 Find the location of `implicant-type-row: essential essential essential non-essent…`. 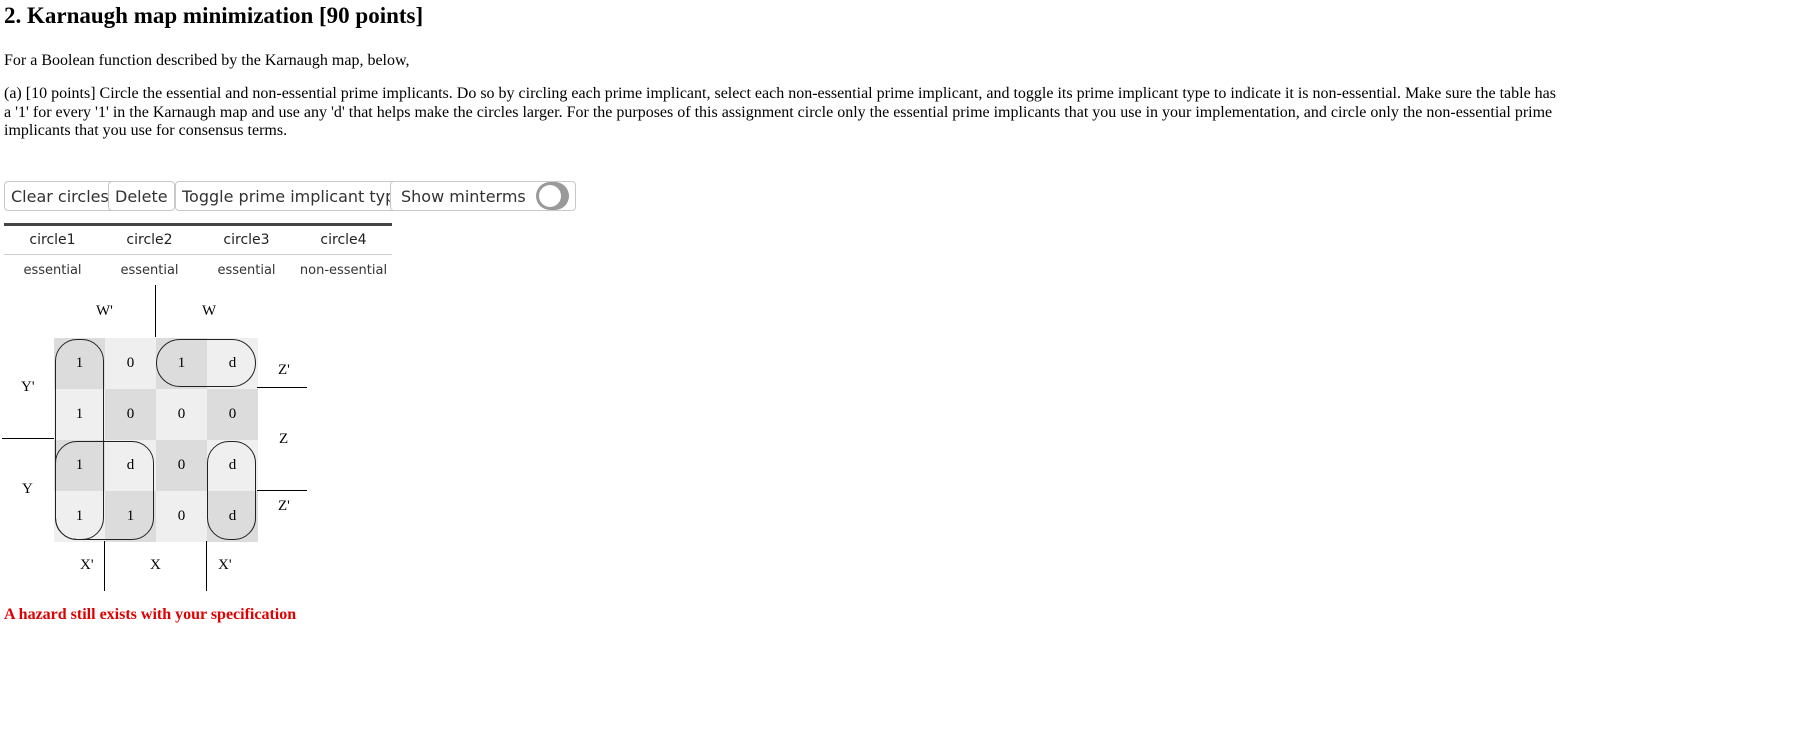

implicant-type-row: essential essential essential non-essent… is located at coordinates (198, 270).